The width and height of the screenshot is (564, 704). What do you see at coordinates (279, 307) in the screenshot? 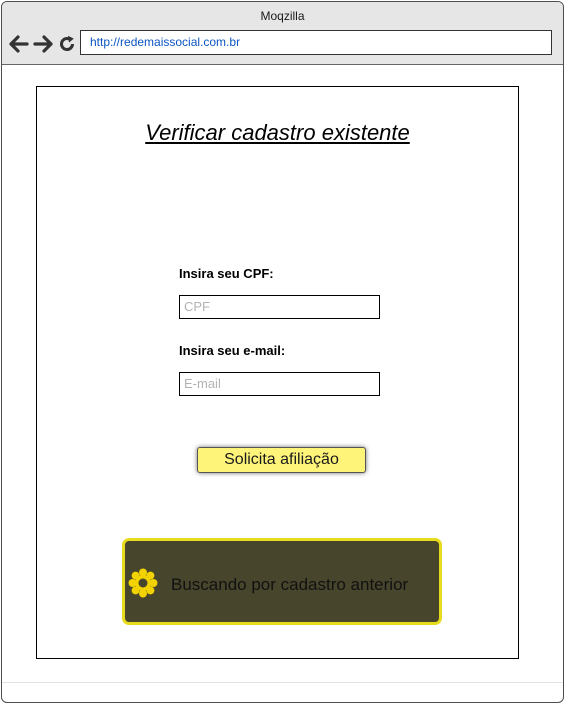
I see `cpf-input: CPF` at bounding box center [279, 307].